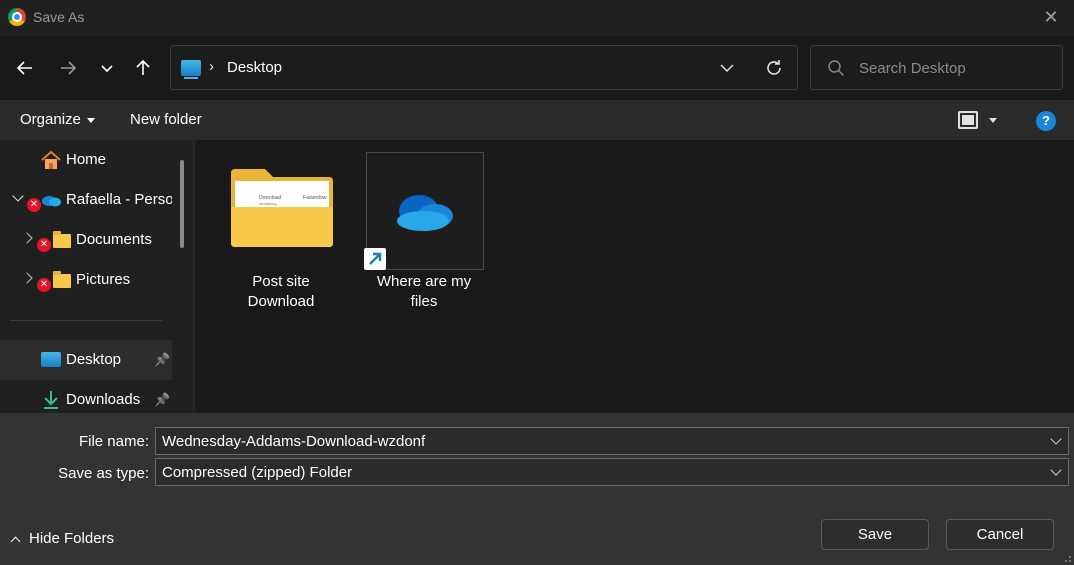  I want to click on view-options-caret-icon, so click(993, 120).